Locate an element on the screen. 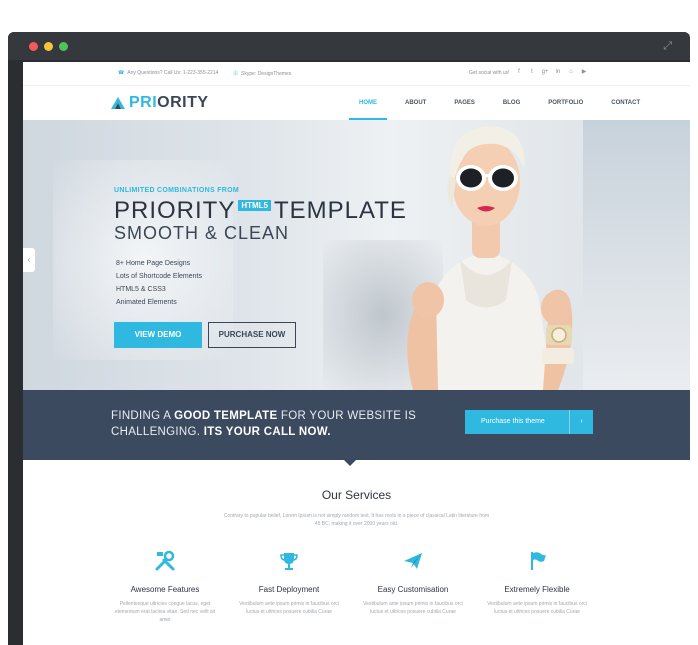 The image size is (698, 645). feature-item: HTML5 & CSS3 is located at coordinates (141, 289).